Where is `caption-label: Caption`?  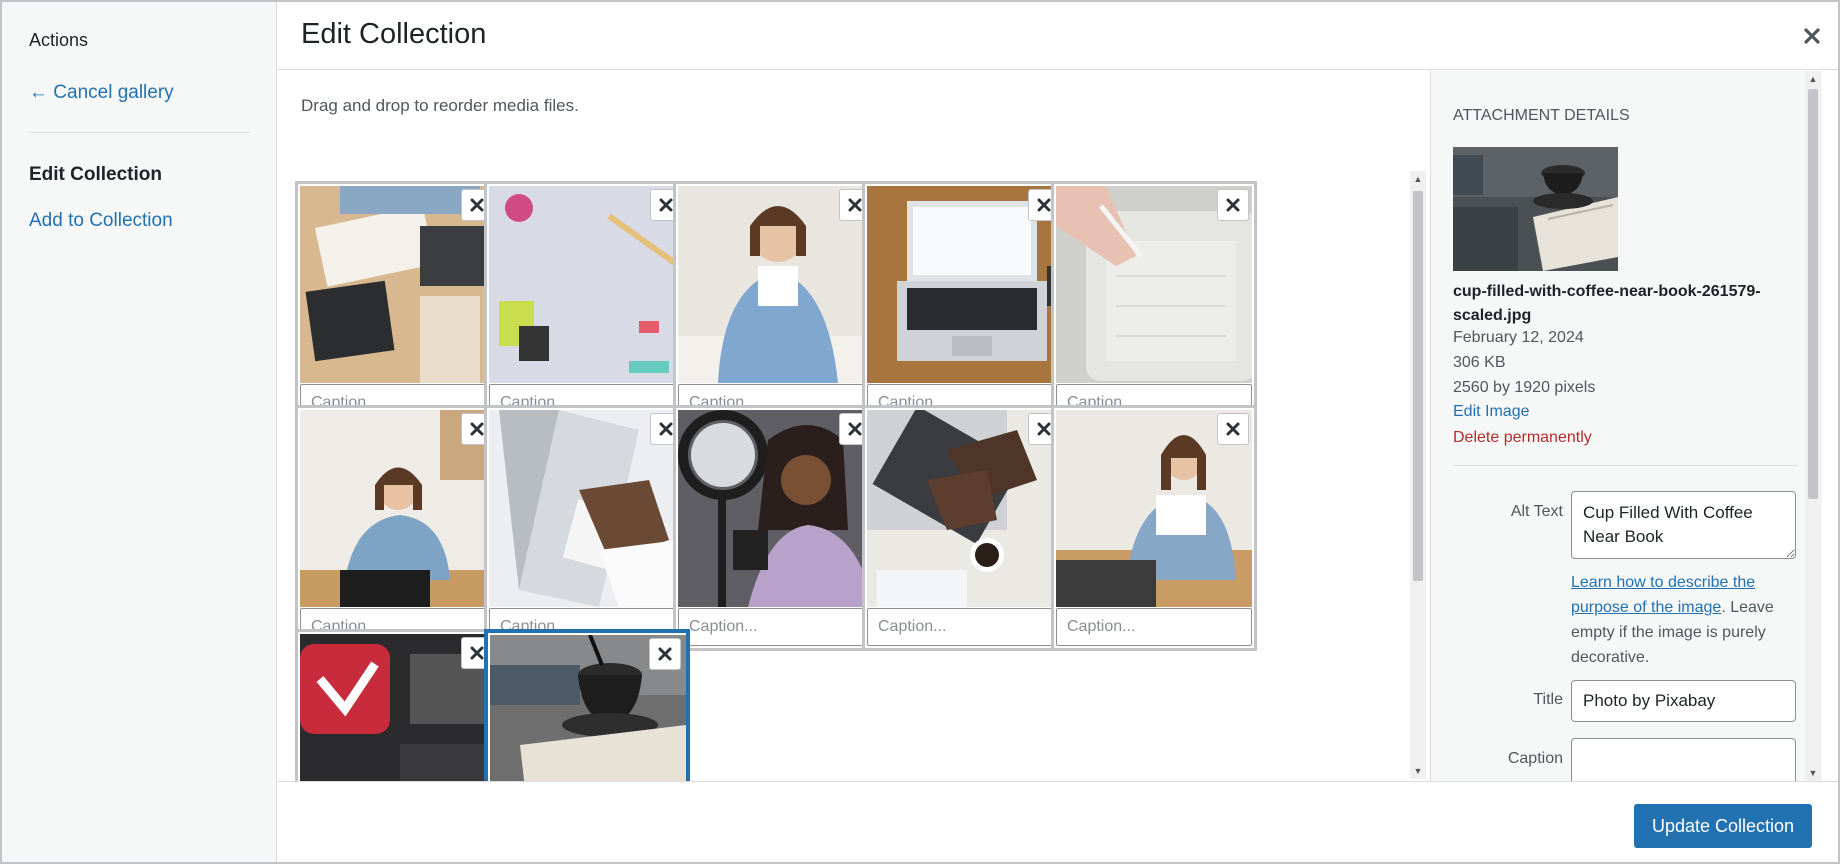
caption-label: Caption is located at coordinates (1535, 758).